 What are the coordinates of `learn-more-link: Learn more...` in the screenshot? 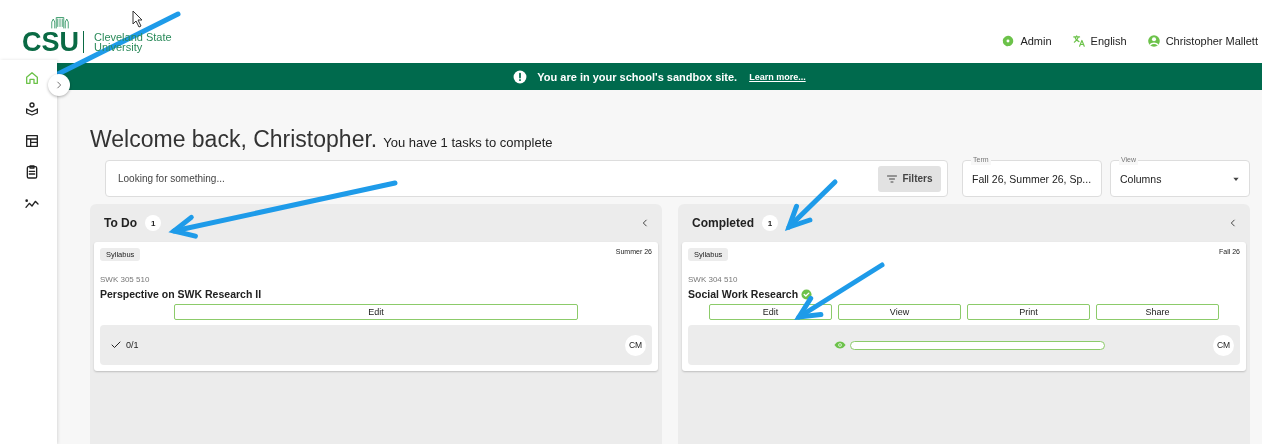 It's located at (777, 76).